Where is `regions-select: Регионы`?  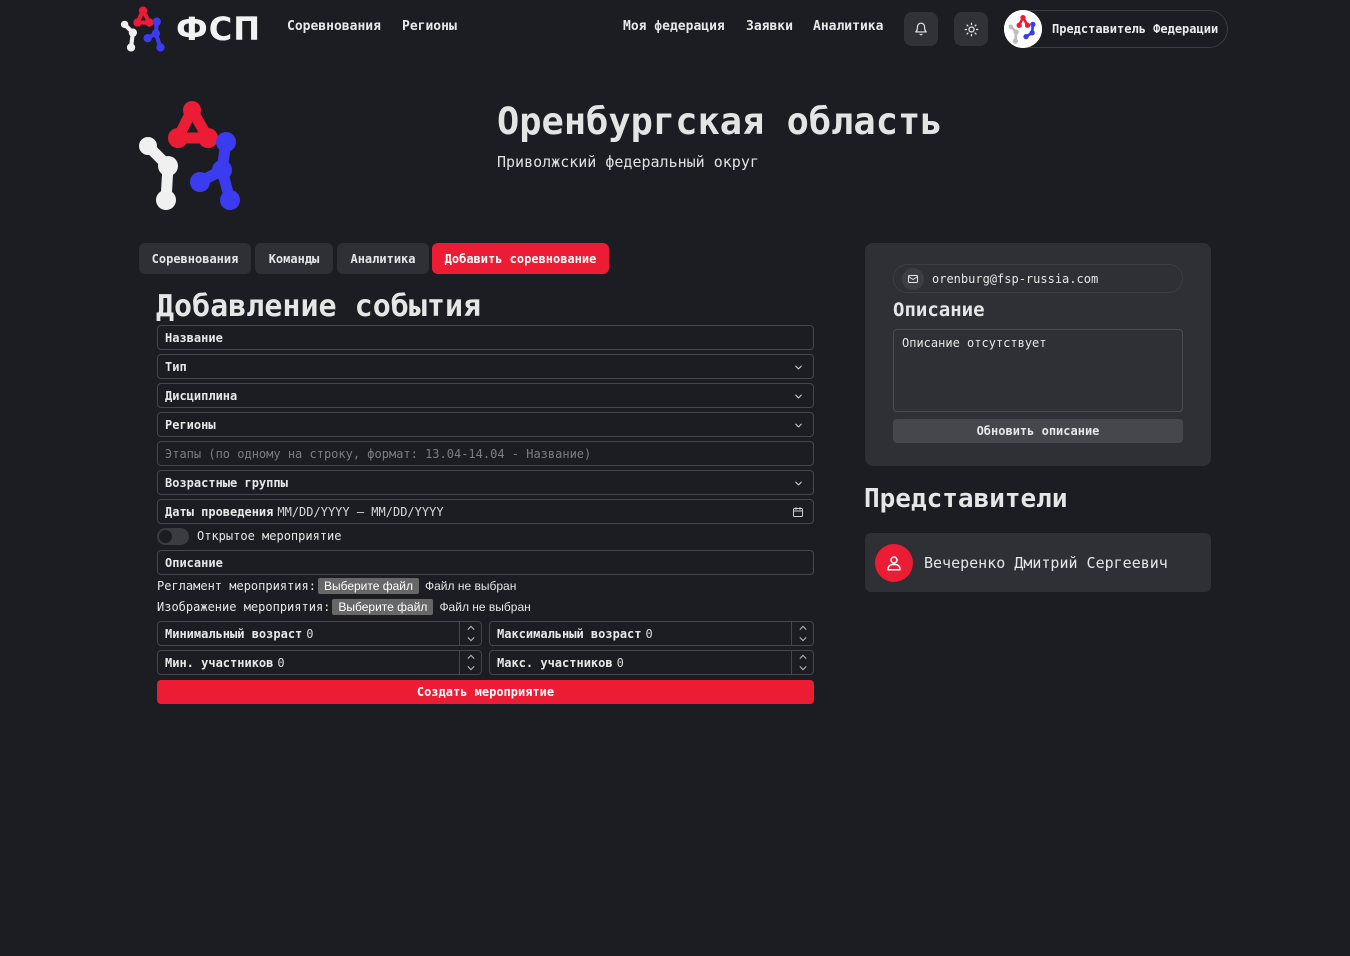 regions-select: Регионы is located at coordinates (485, 424).